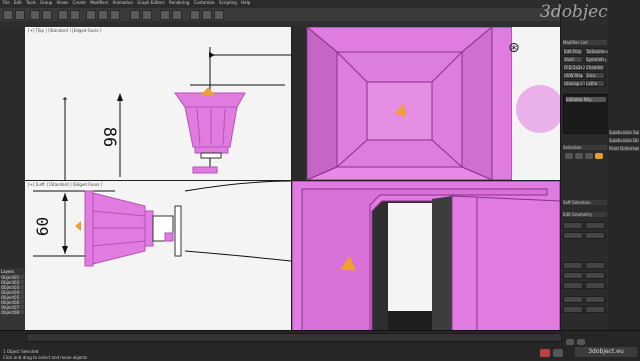 Image resolution: width=640 pixels, height=361 pixels. I want to click on unhide-all-button, so click(595, 309).